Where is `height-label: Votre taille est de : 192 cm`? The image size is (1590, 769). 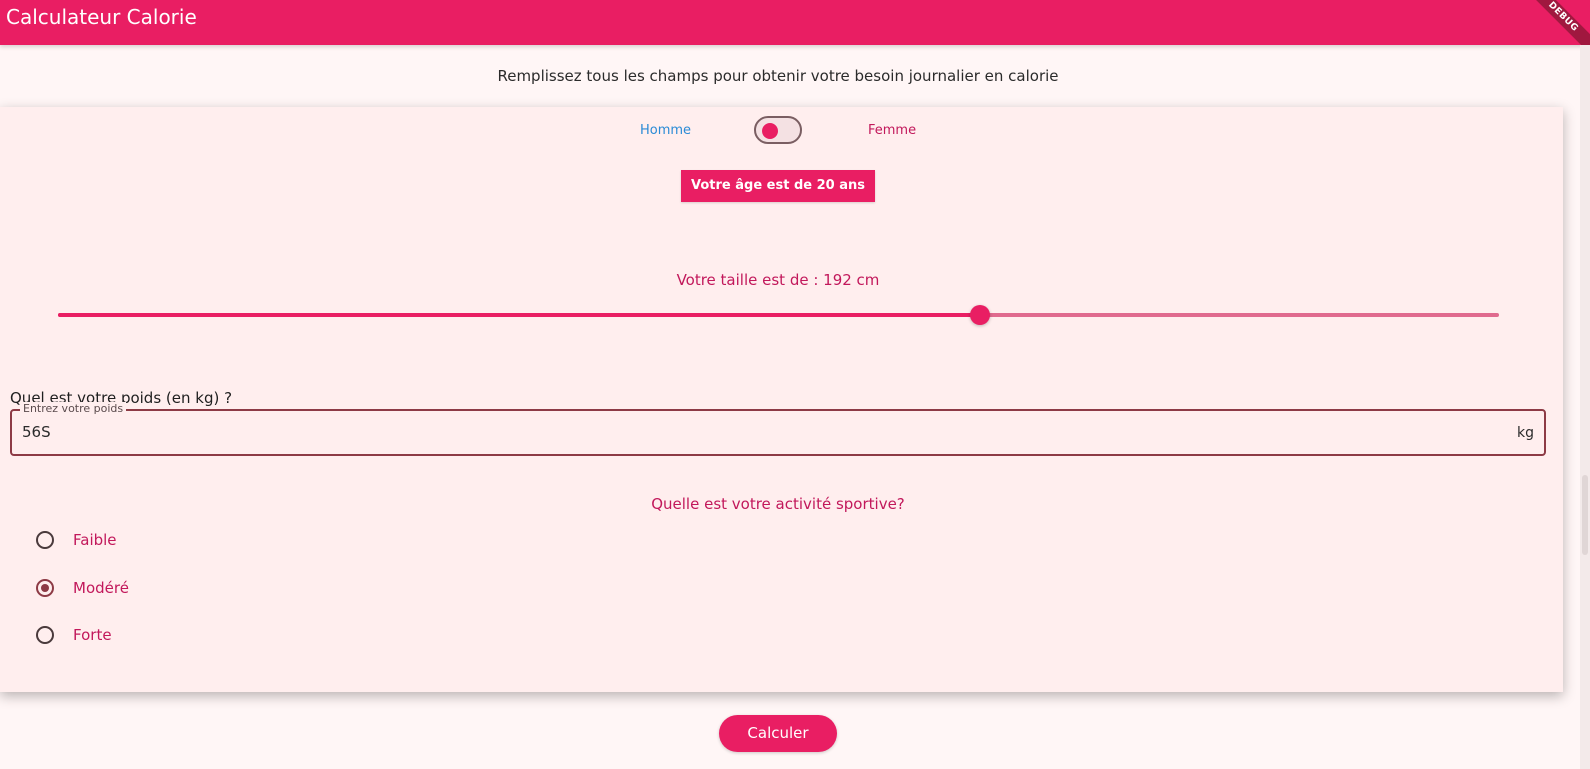
height-label: Votre taille est de : 192 cm is located at coordinates (778, 280).